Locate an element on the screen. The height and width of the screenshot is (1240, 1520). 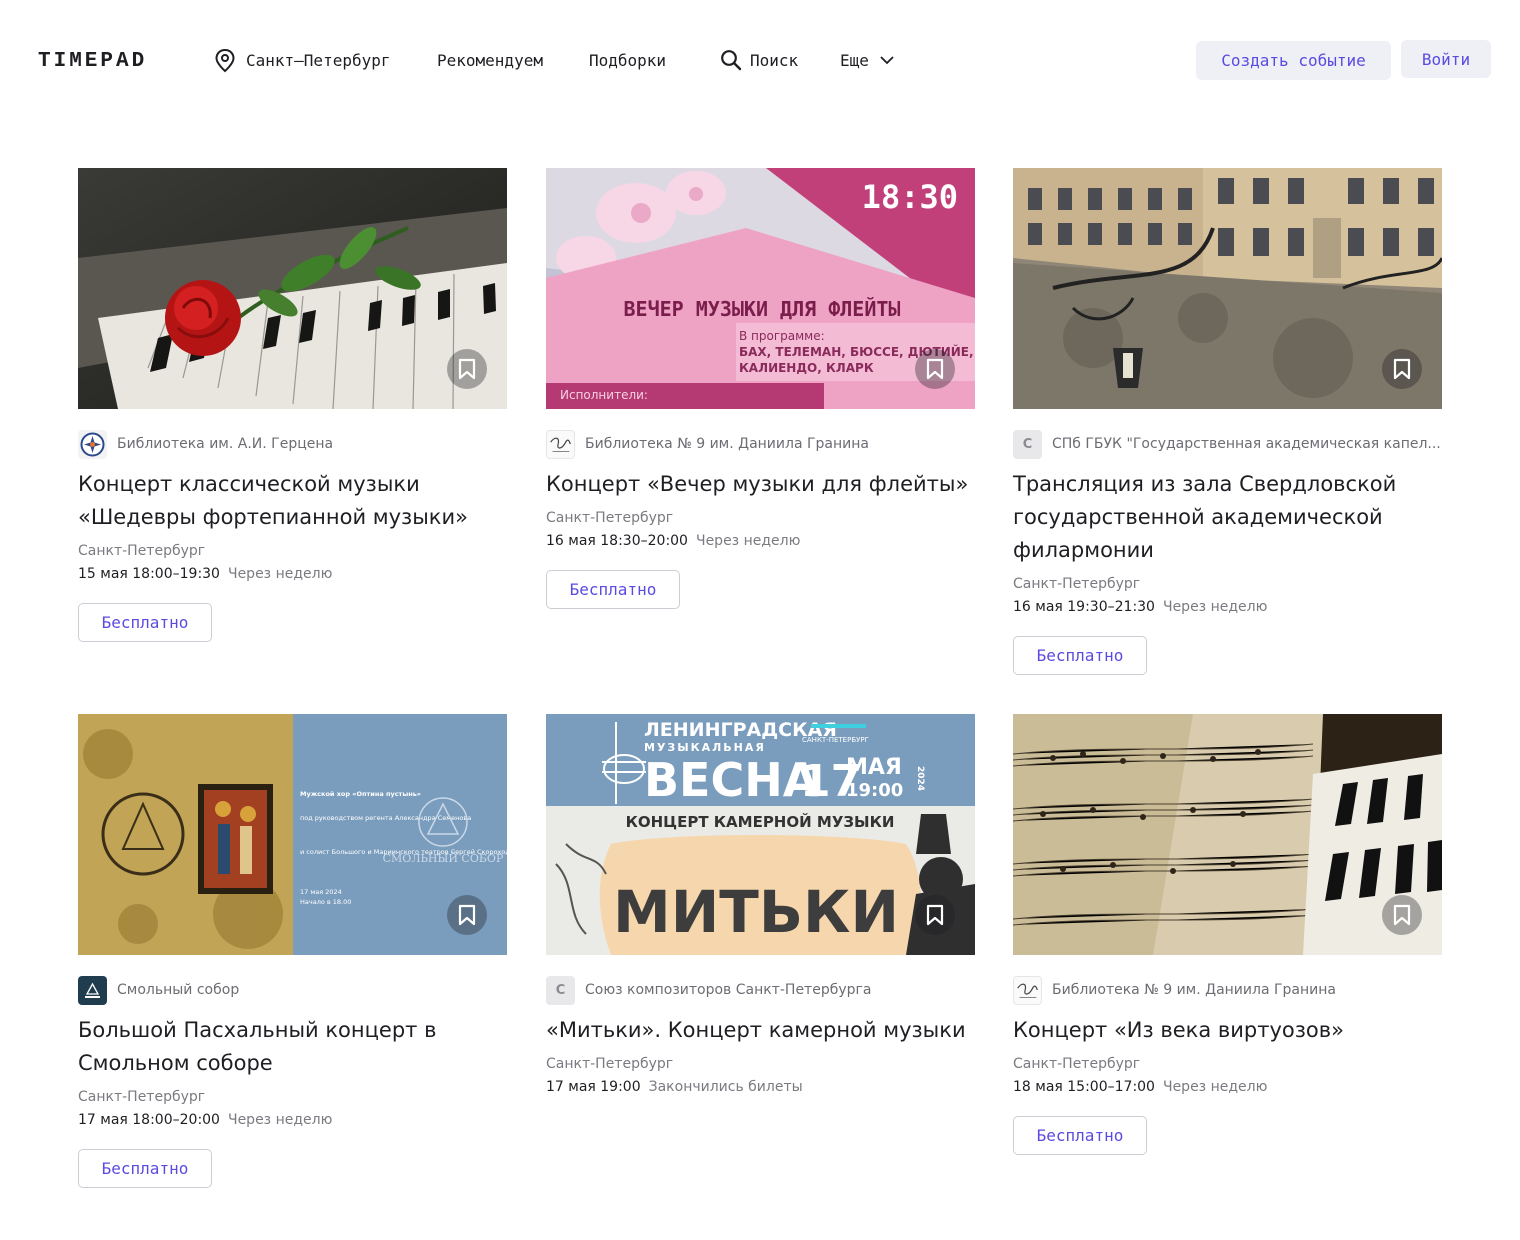
piano-rose-photo is located at coordinates (292, 288).